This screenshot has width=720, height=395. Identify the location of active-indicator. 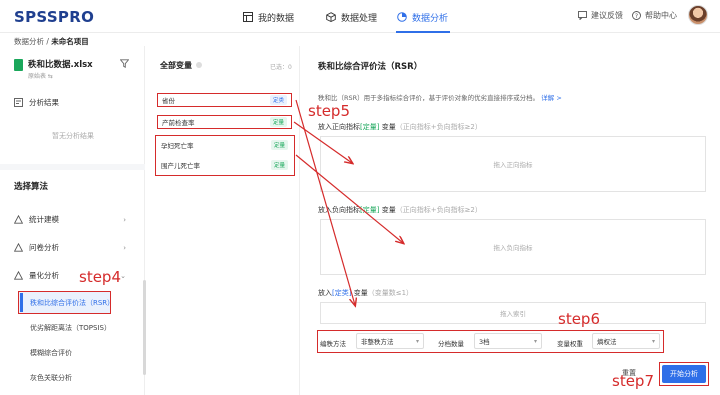
(21, 302).